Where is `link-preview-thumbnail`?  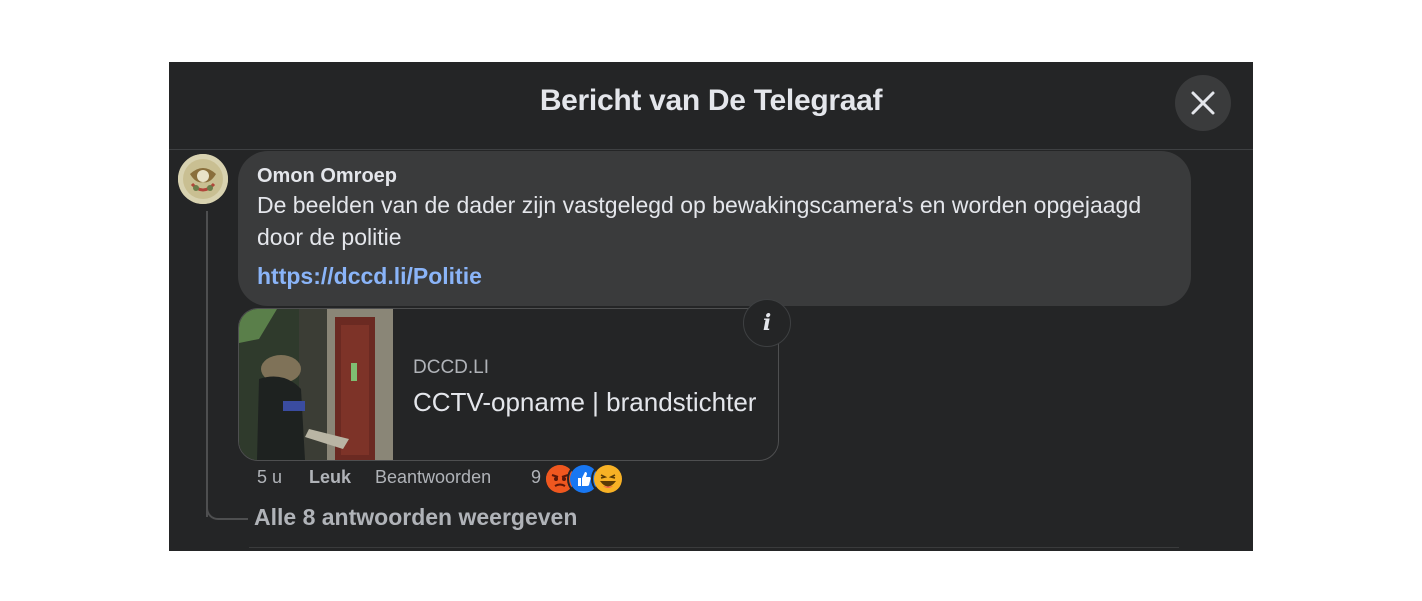
link-preview-thumbnail is located at coordinates (316, 384).